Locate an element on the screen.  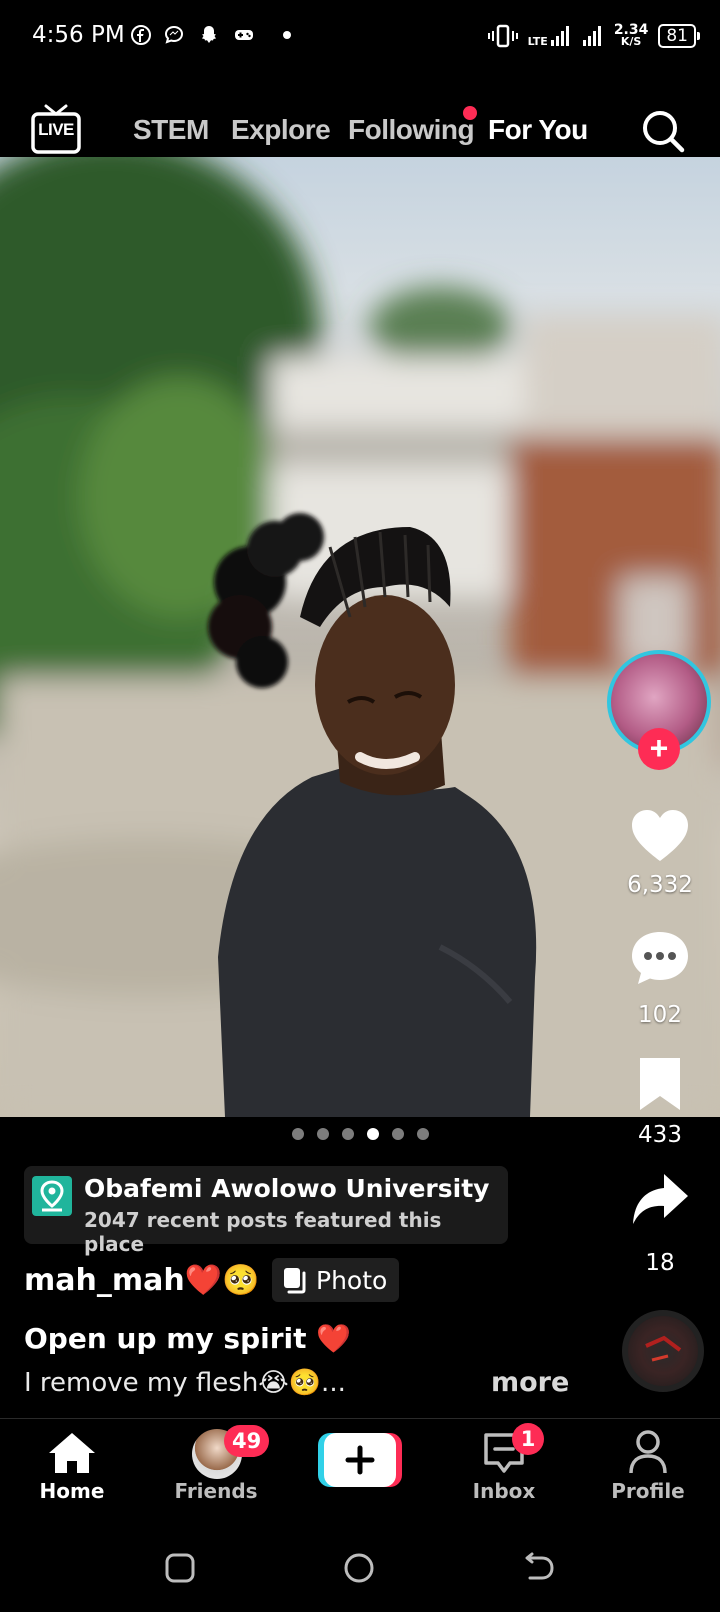
photo-stack-icon is located at coordinates (295, 1281).